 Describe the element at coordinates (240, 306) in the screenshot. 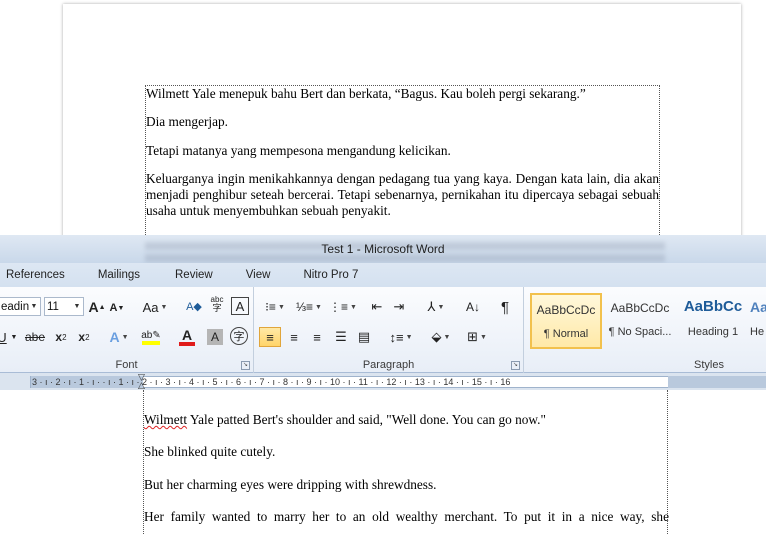

I see `character-border-icon: A` at that location.